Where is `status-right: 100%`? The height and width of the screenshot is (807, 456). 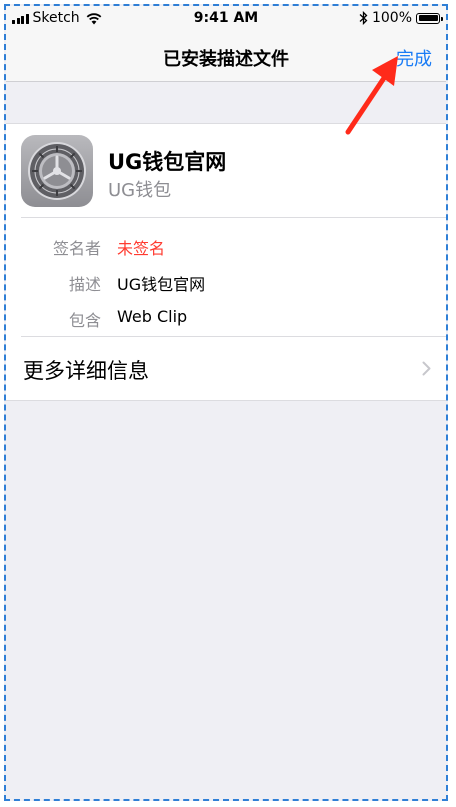 status-right: 100% is located at coordinates (401, 18).